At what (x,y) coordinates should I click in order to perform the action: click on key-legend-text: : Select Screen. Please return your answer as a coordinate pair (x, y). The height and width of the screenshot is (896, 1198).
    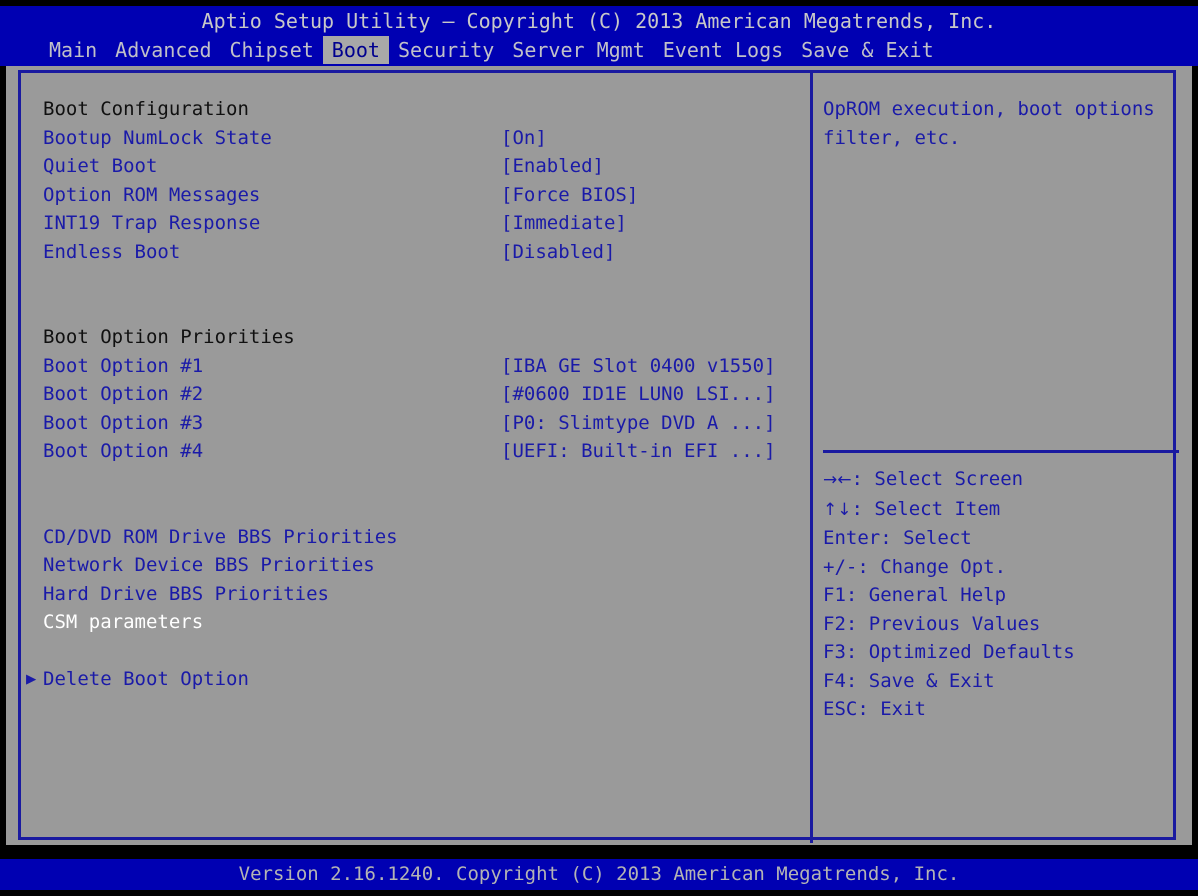
    Looking at the image, I should click on (937, 479).